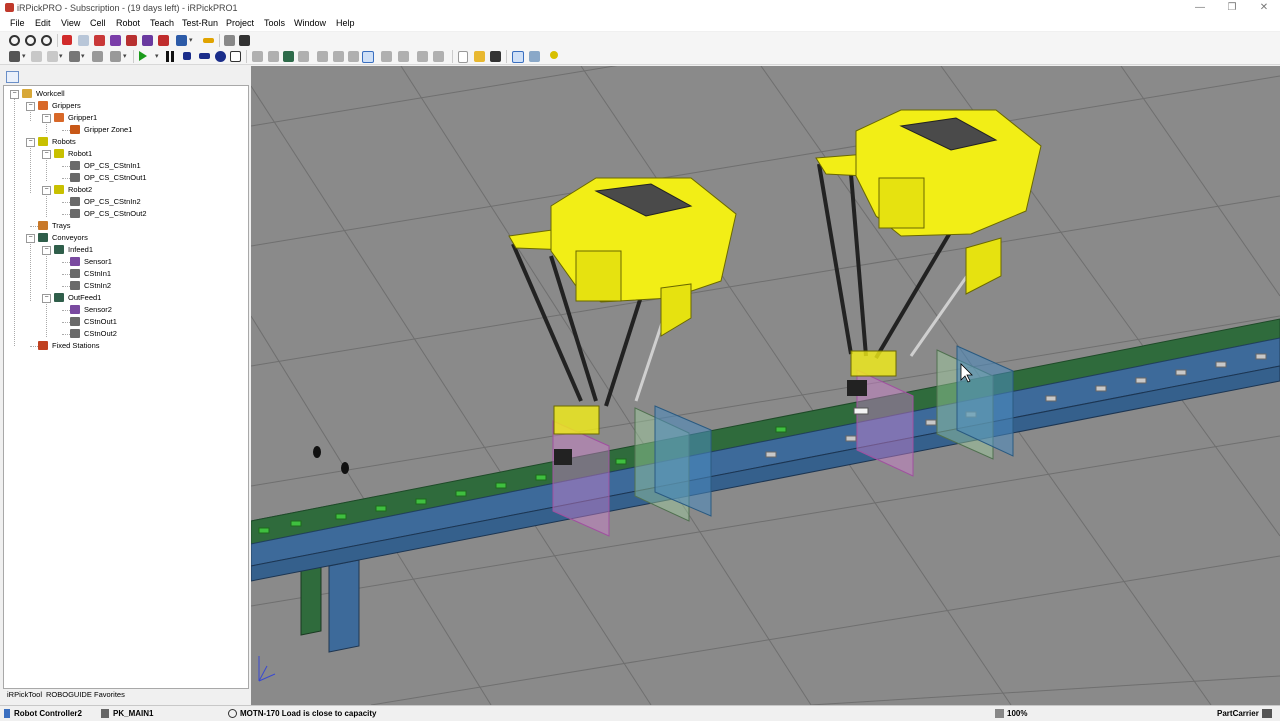 This screenshot has height=721, width=1280. I want to click on pause-icon, so click(170, 56).